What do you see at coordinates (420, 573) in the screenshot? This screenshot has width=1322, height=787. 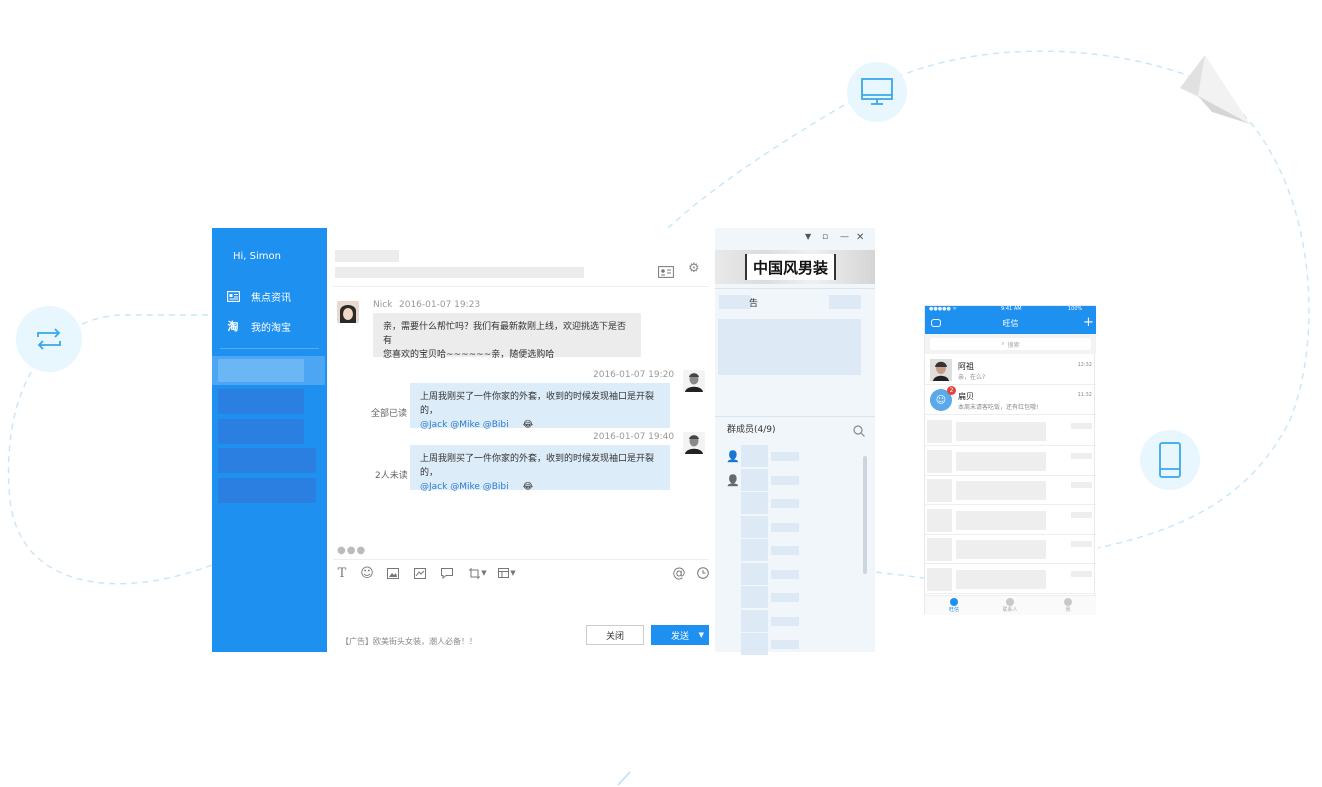 I see `screenshot-icon` at bounding box center [420, 573].